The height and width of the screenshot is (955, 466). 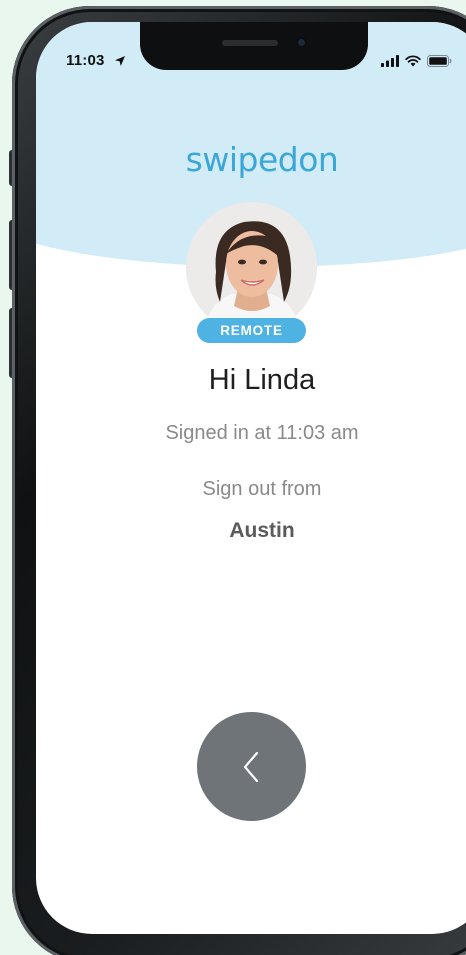 I want to click on brand-logo: swipedon, so click(x=262, y=159).